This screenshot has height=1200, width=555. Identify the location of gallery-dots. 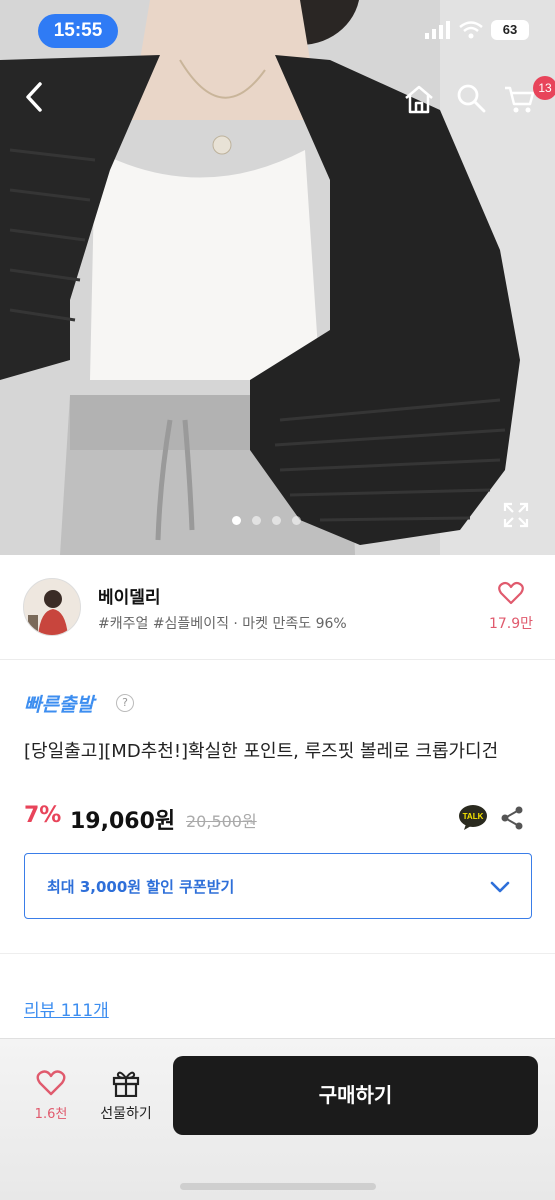
(266, 520).